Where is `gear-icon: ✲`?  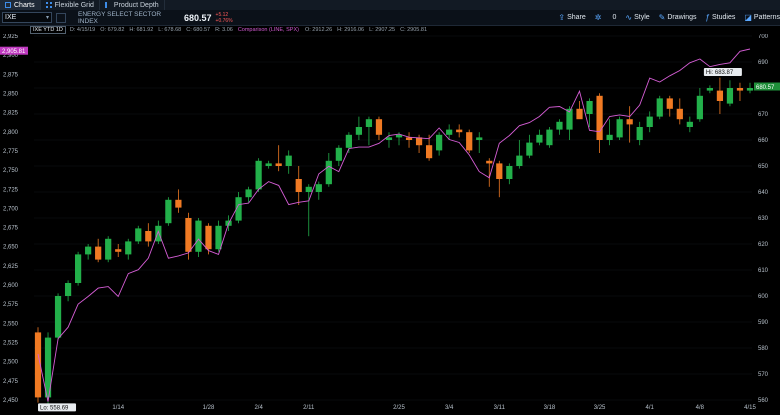 gear-icon: ✲ is located at coordinates (598, 17).